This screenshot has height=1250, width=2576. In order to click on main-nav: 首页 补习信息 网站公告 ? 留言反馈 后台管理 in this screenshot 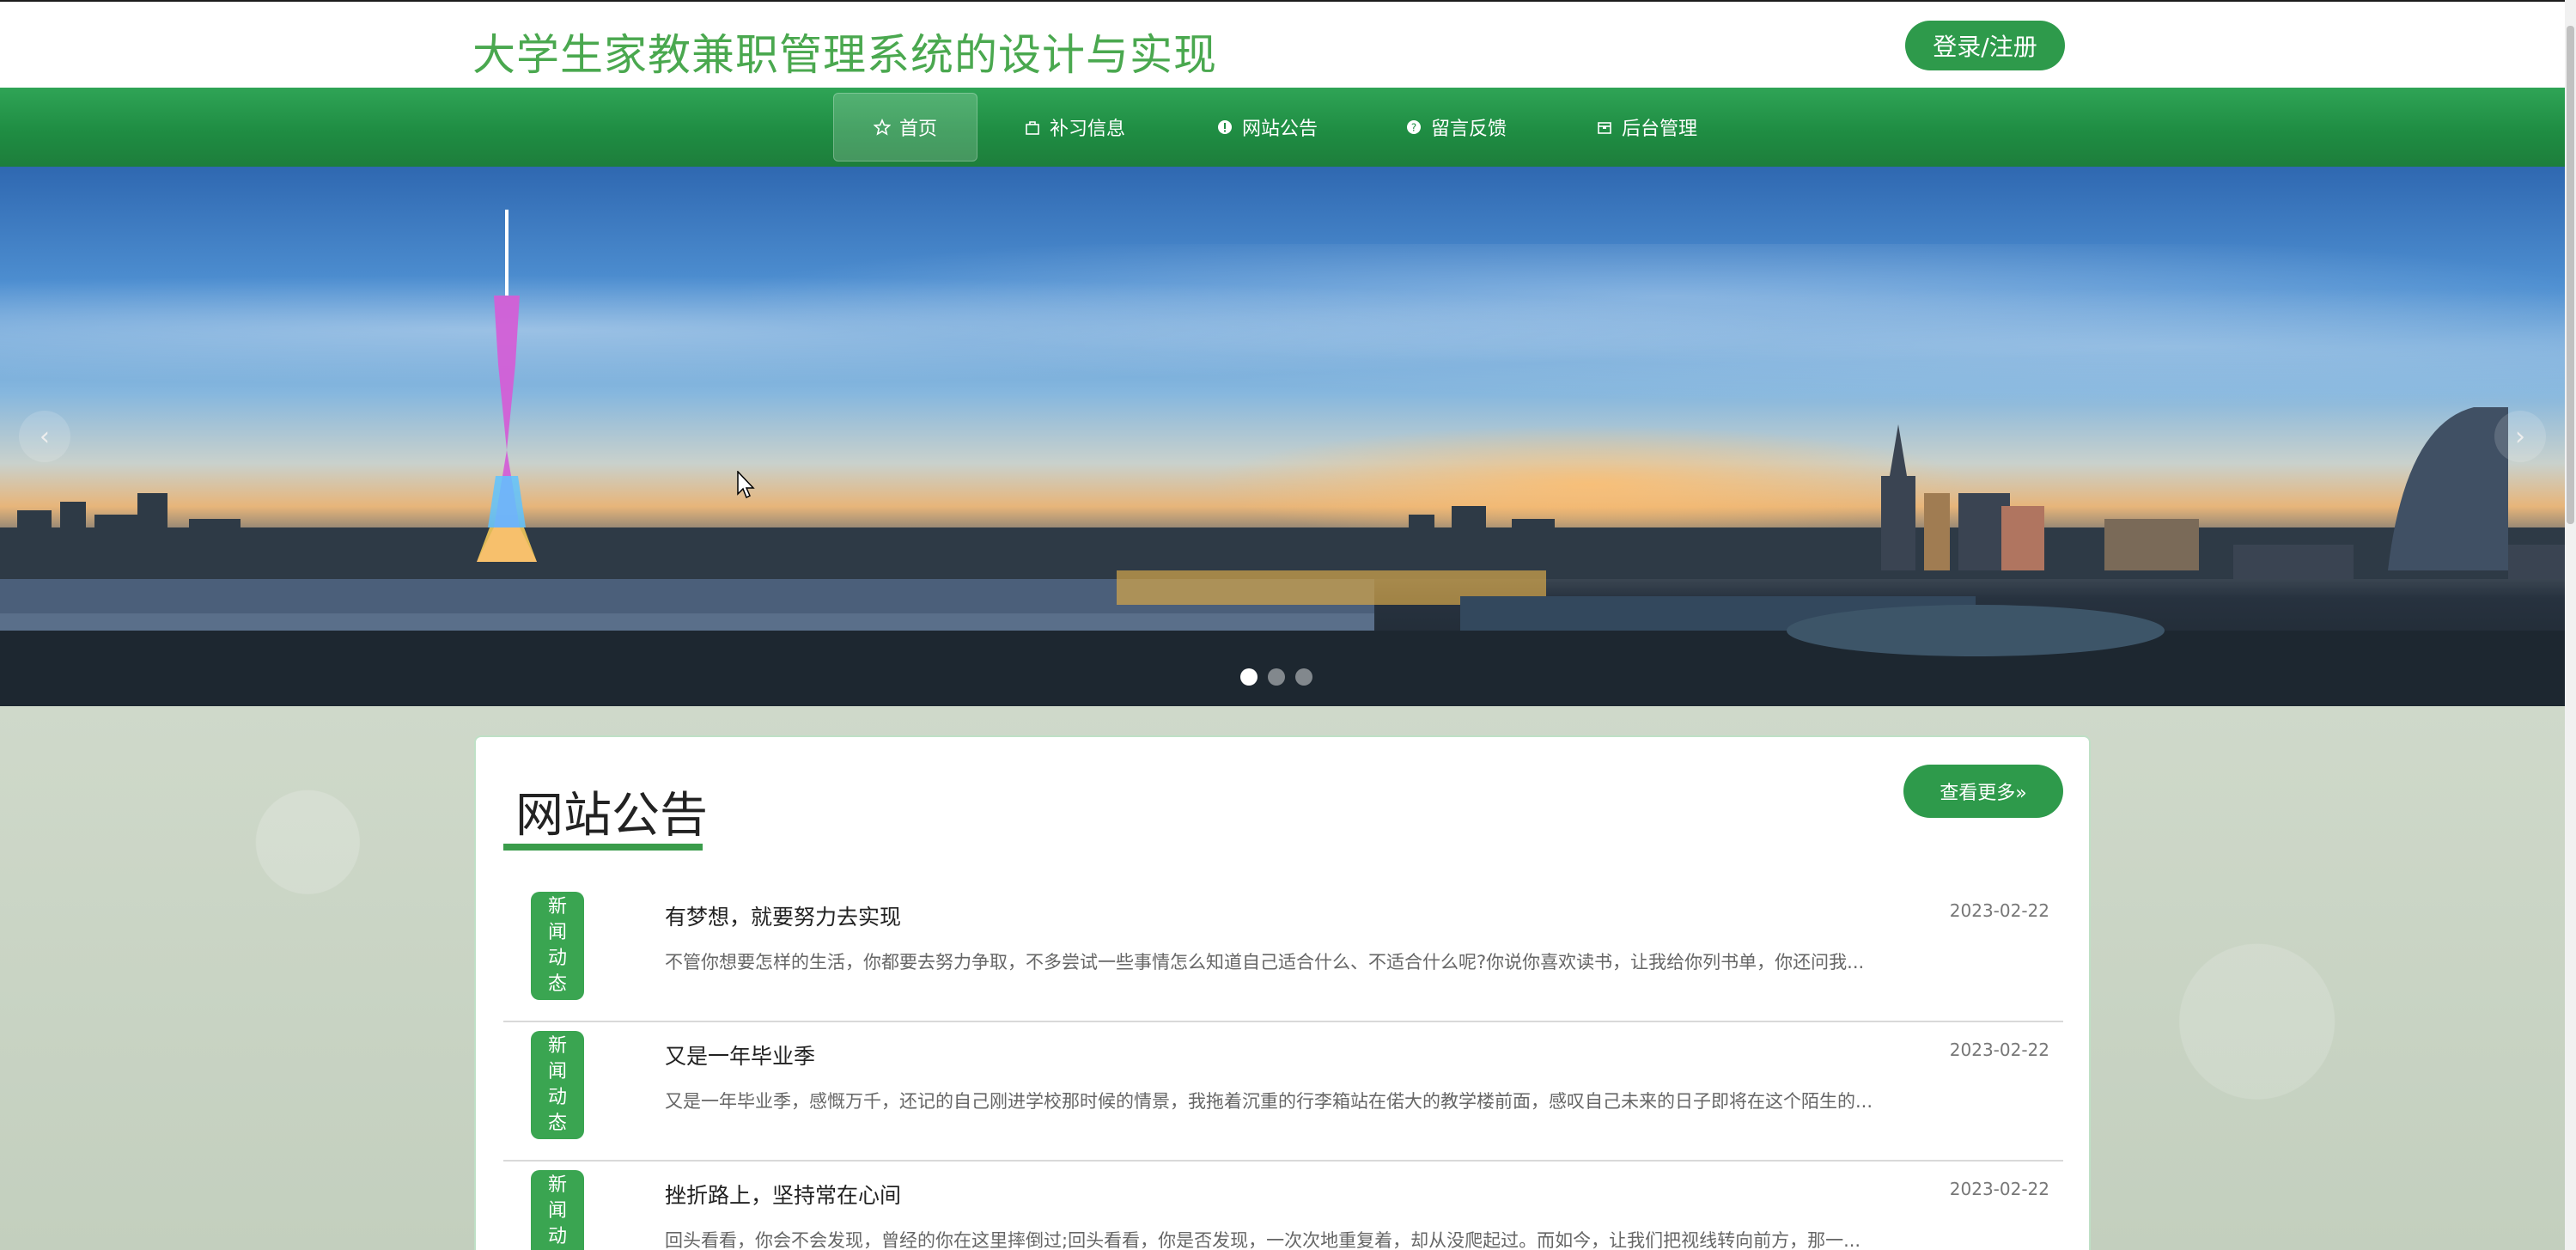, I will do `click(1282, 127)`.